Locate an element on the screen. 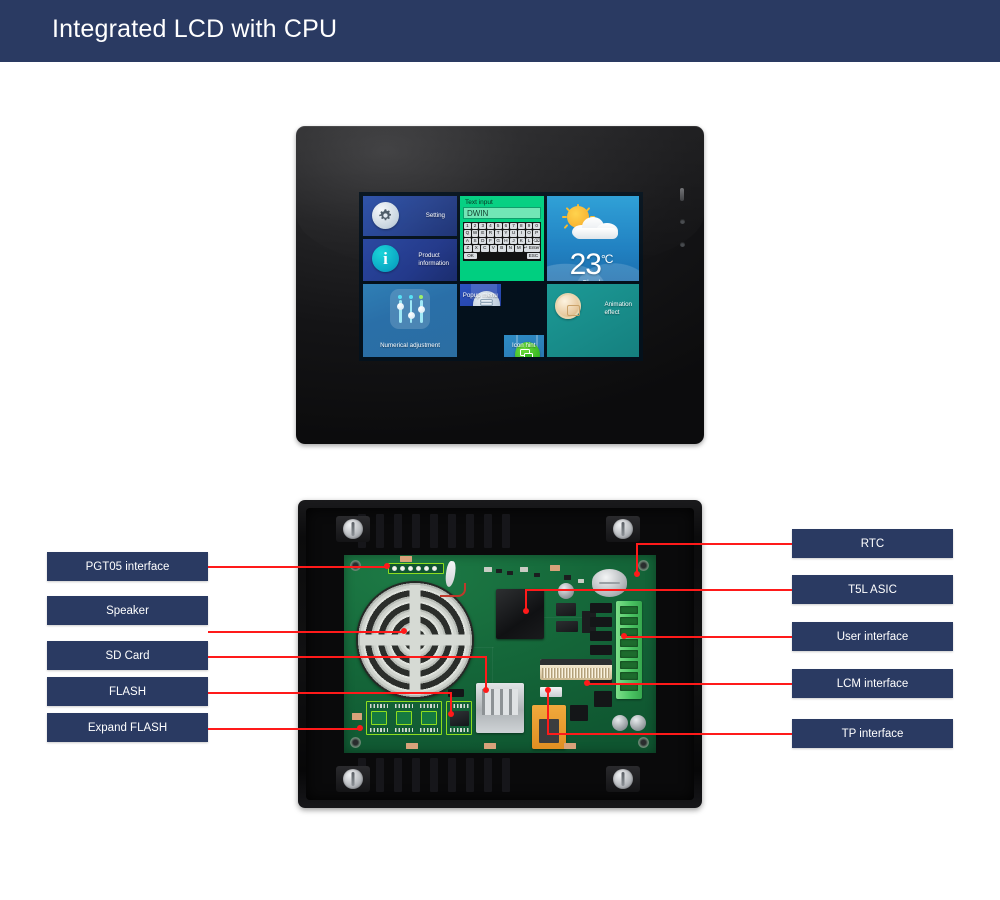 The height and width of the screenshot is (900, 1000). speaker-wire-red is located at coordinates (453, 590).